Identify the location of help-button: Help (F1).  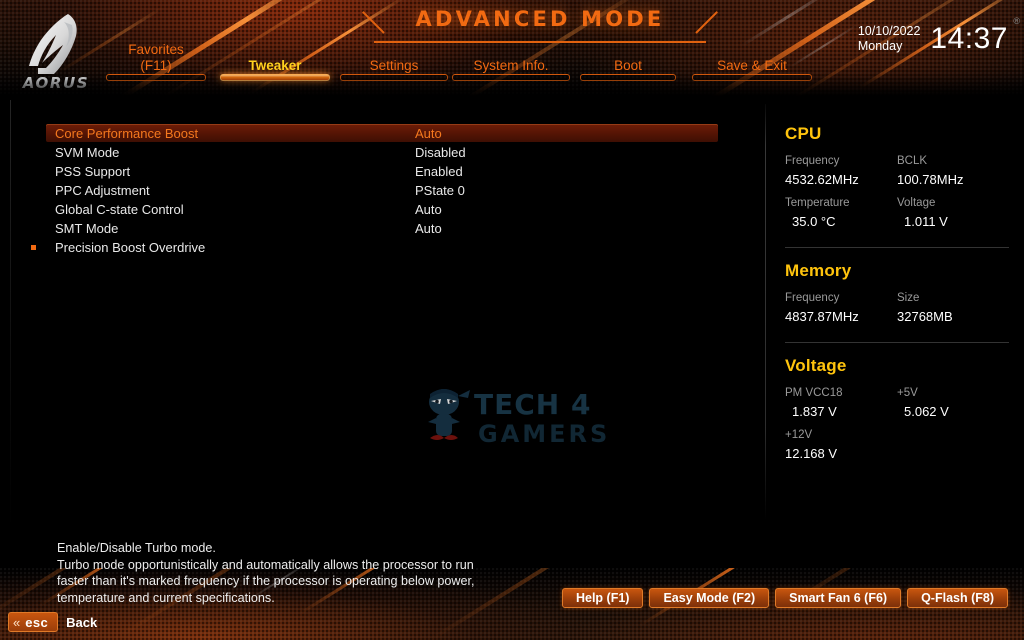
(602, 598).